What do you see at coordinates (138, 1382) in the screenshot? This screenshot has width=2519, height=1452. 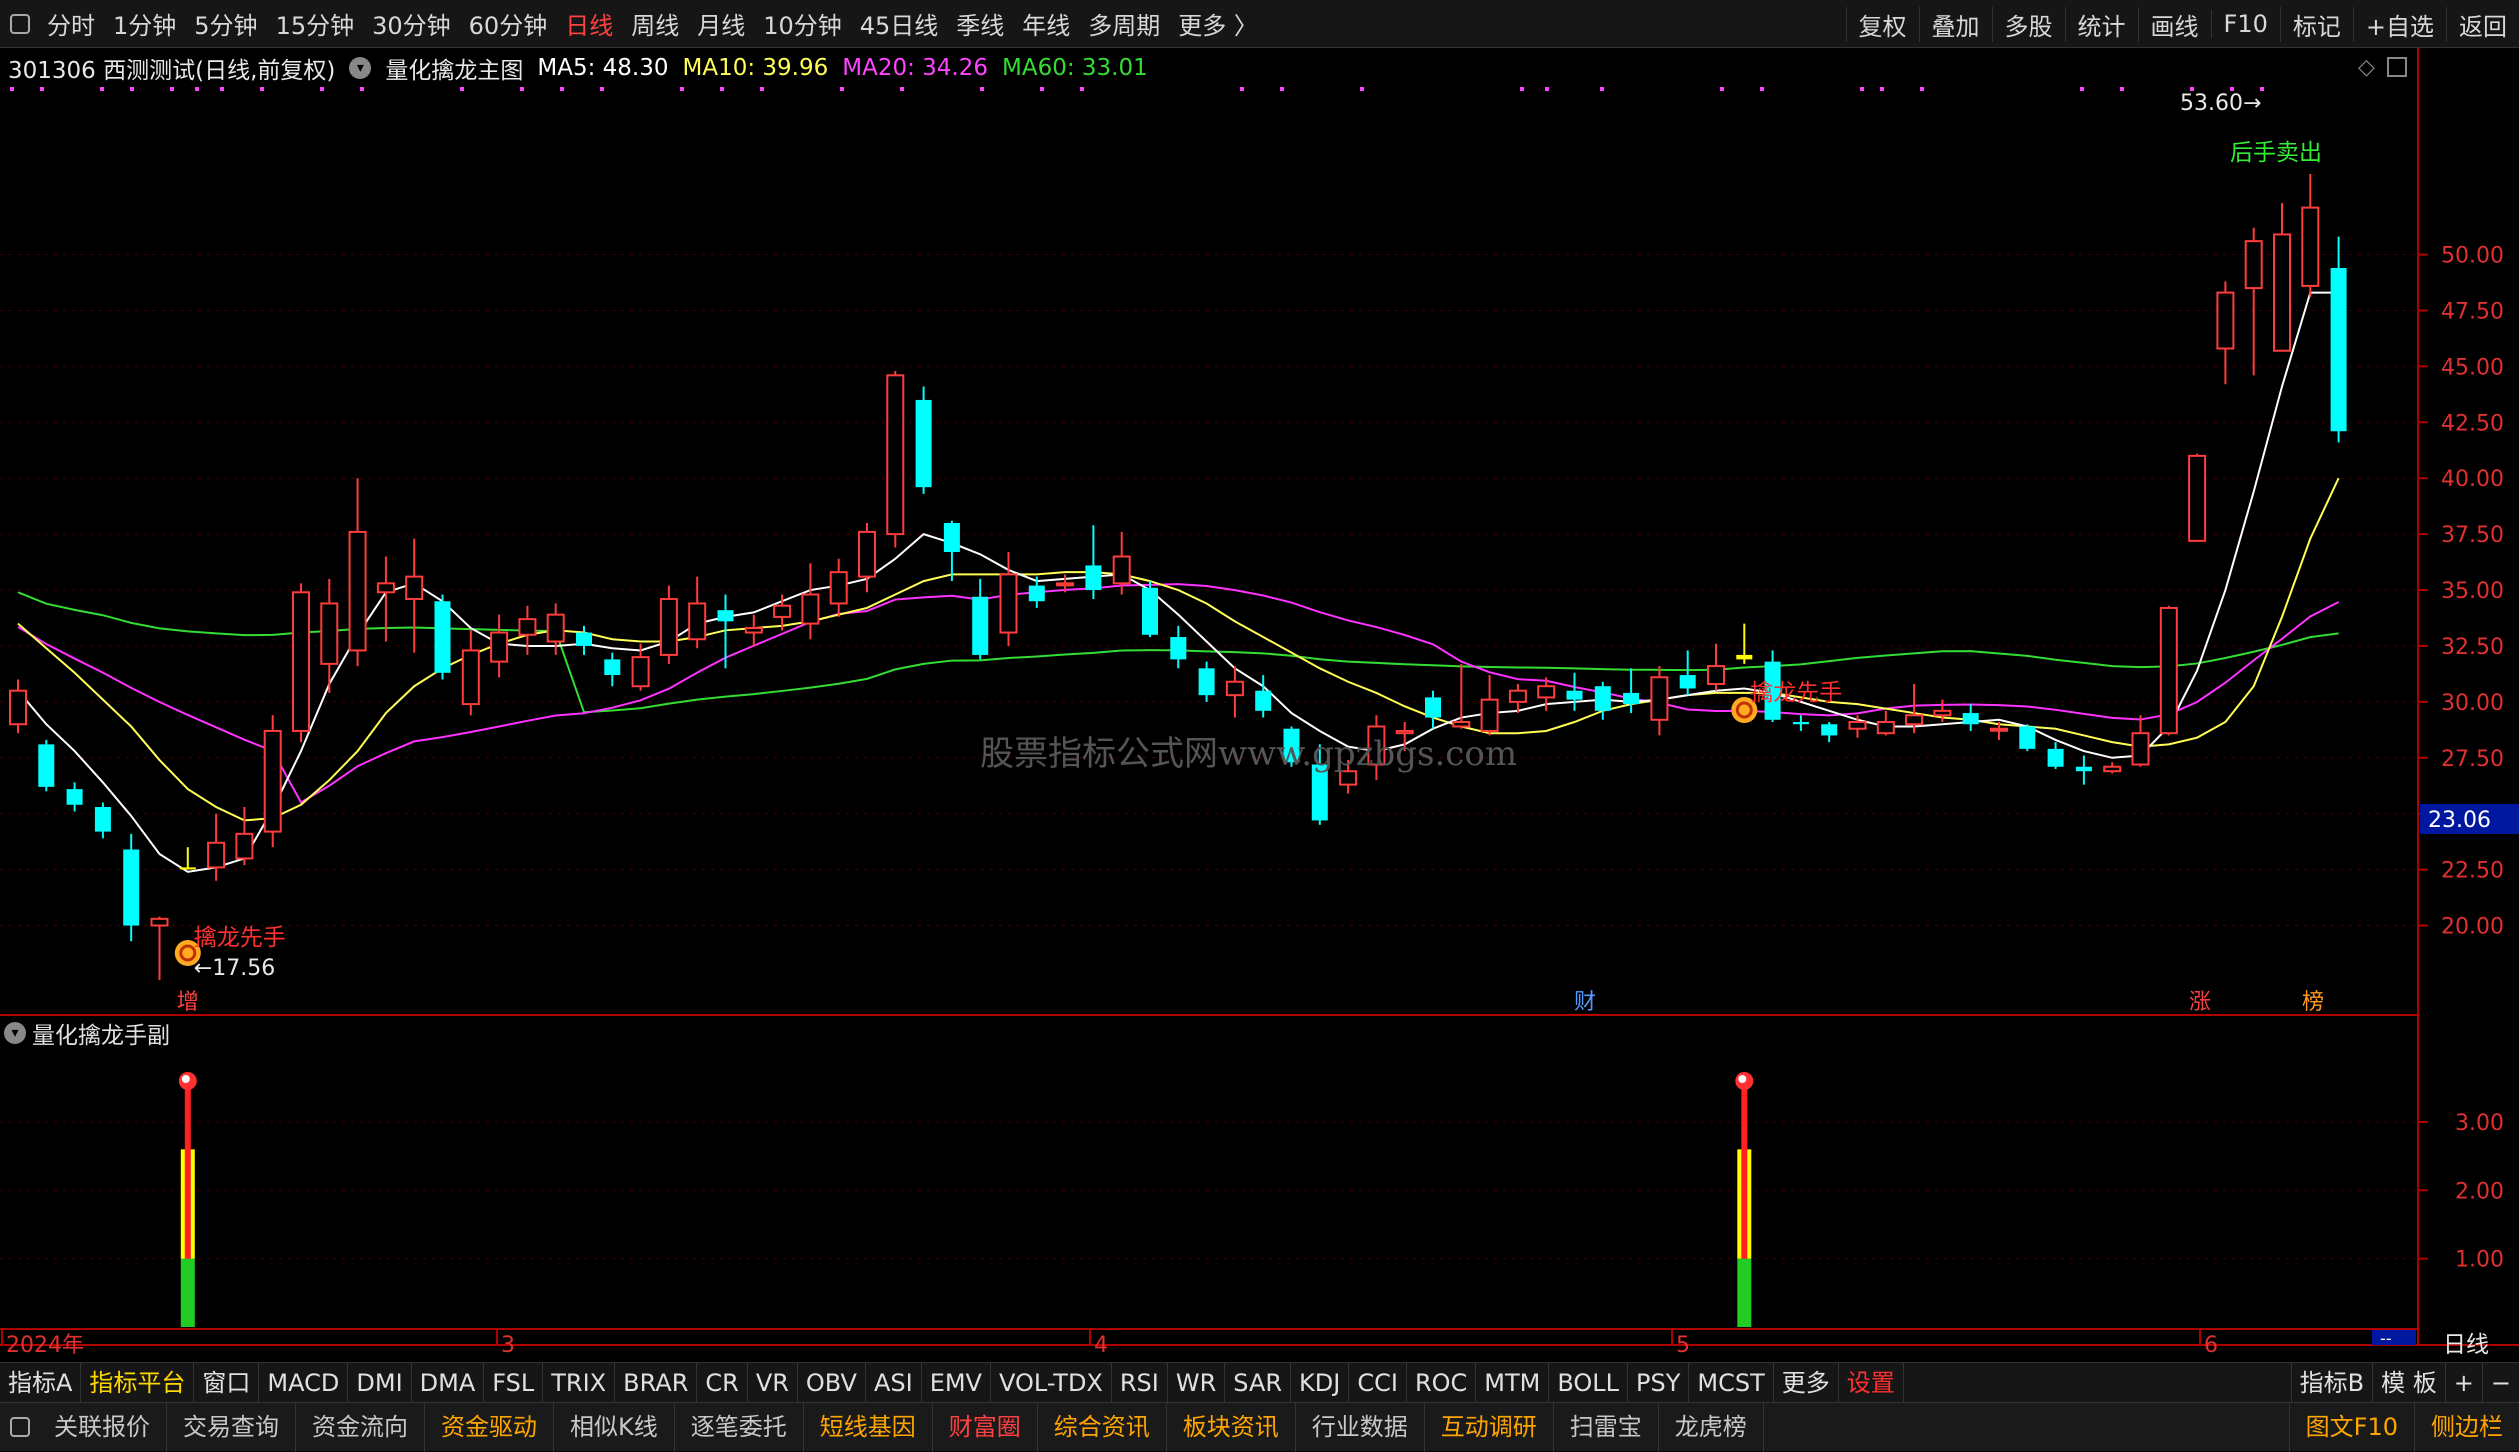 I see `indicator-tab-1: 指标平台` at bounding box center [138, 1382].